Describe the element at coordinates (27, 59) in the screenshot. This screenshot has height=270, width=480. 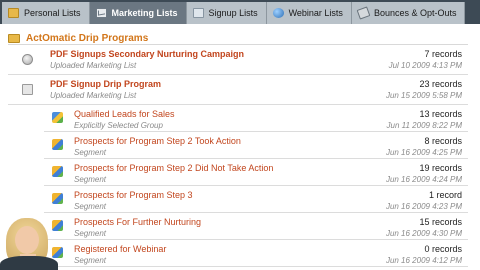
I see `disk-icon` at that location.